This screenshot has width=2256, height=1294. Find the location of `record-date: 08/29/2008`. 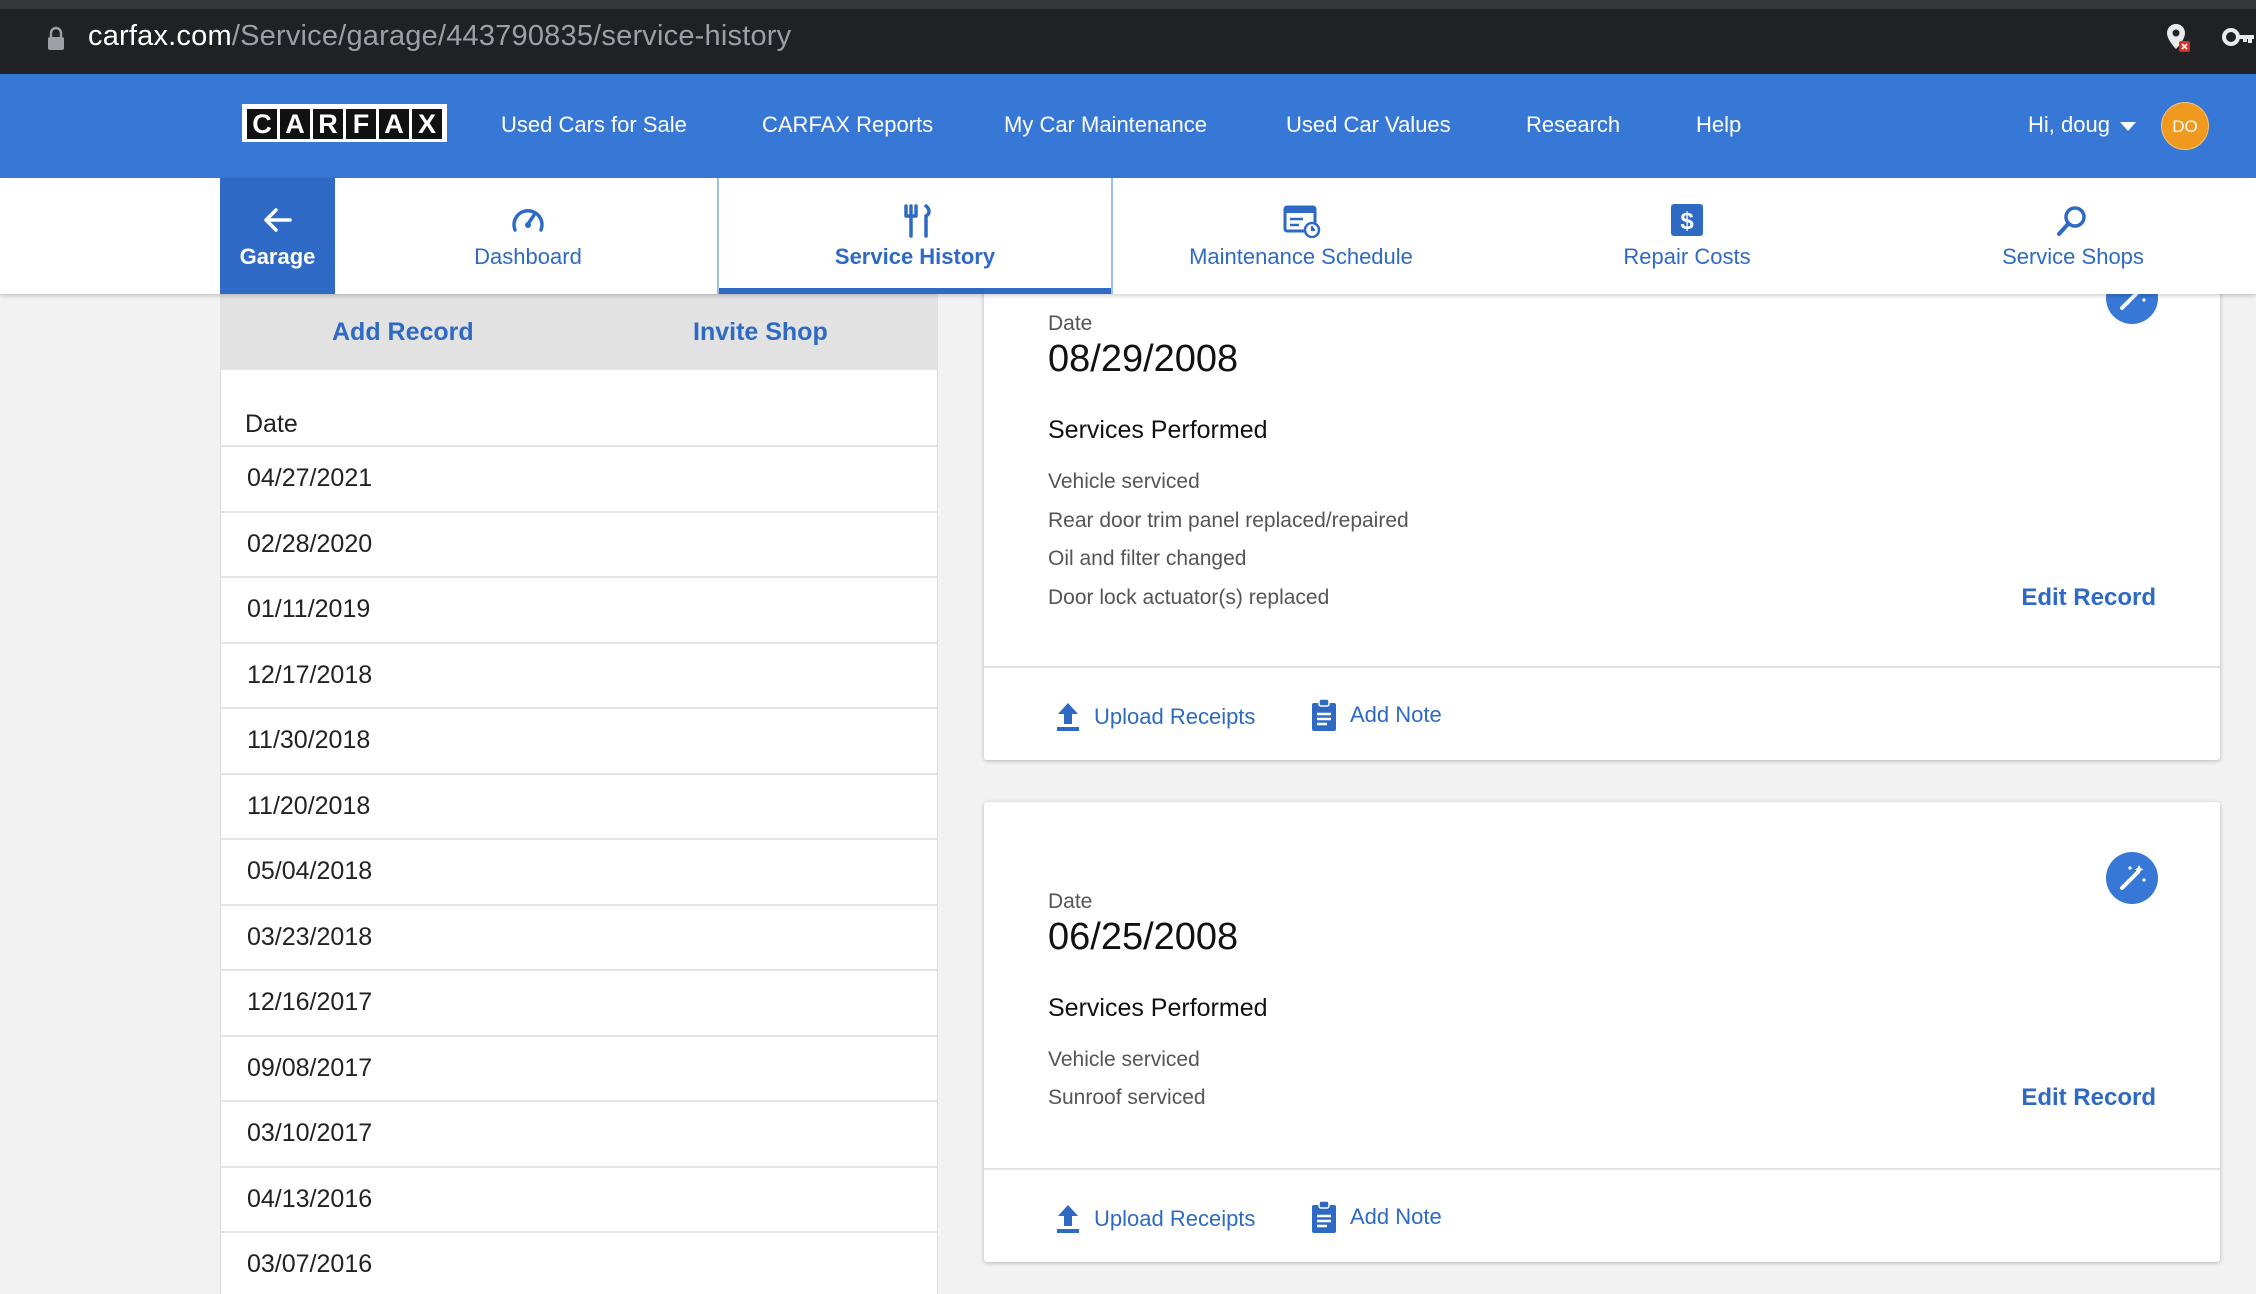

record-date: 08/29/2008 is located at coordinates (1143, 359).